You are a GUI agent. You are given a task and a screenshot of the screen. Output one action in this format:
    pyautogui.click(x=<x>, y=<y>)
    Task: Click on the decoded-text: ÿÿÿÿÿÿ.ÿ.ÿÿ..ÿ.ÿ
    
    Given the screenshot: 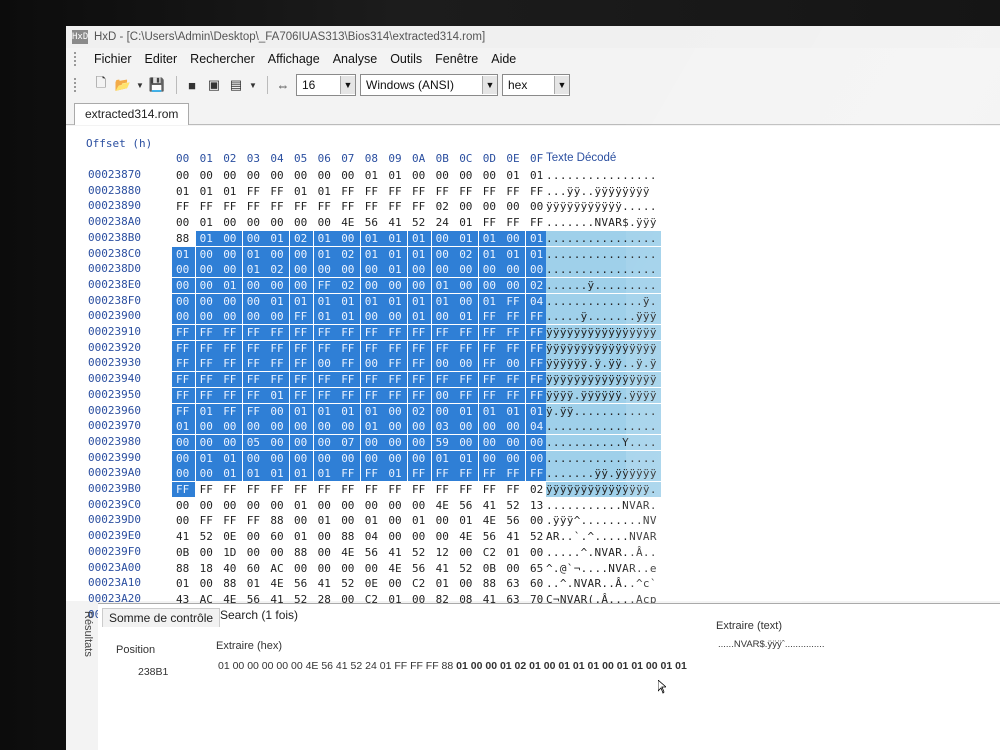 What is the action you would take?
    pyautogui.click(x=603, y=364)
    